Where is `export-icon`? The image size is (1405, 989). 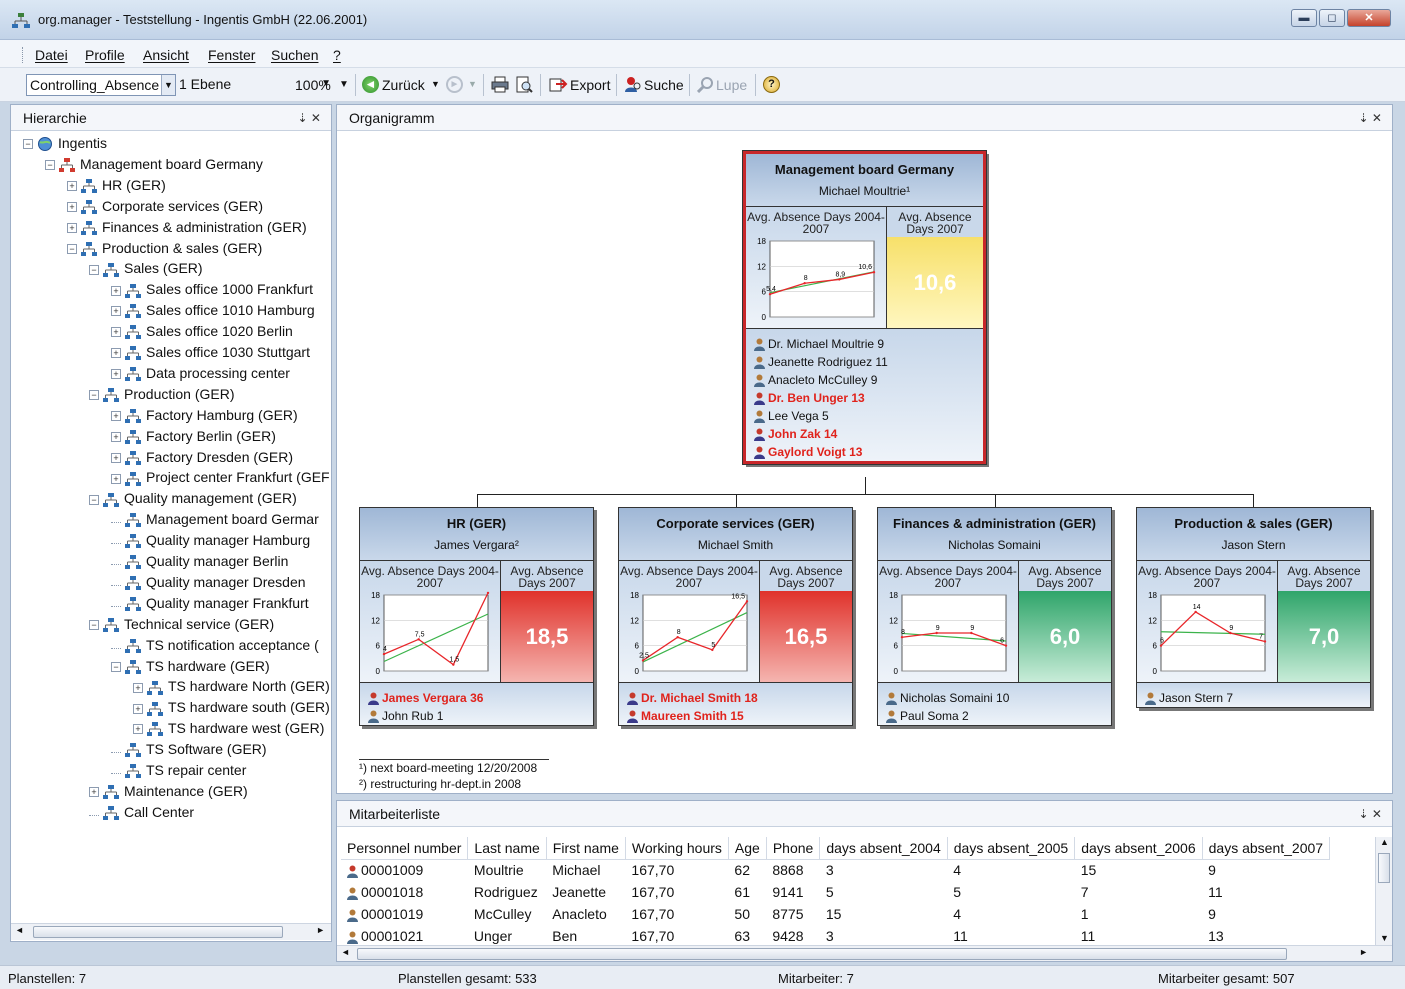
export-icon is located at coordinates (558, 84).